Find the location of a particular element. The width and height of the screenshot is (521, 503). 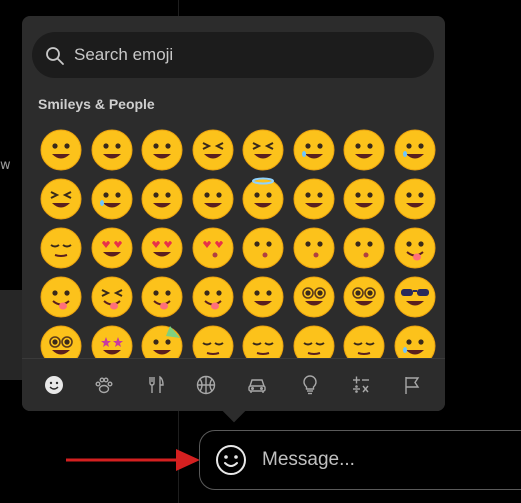

emoji-sunglasses-face is located at coordinates (413, 297).